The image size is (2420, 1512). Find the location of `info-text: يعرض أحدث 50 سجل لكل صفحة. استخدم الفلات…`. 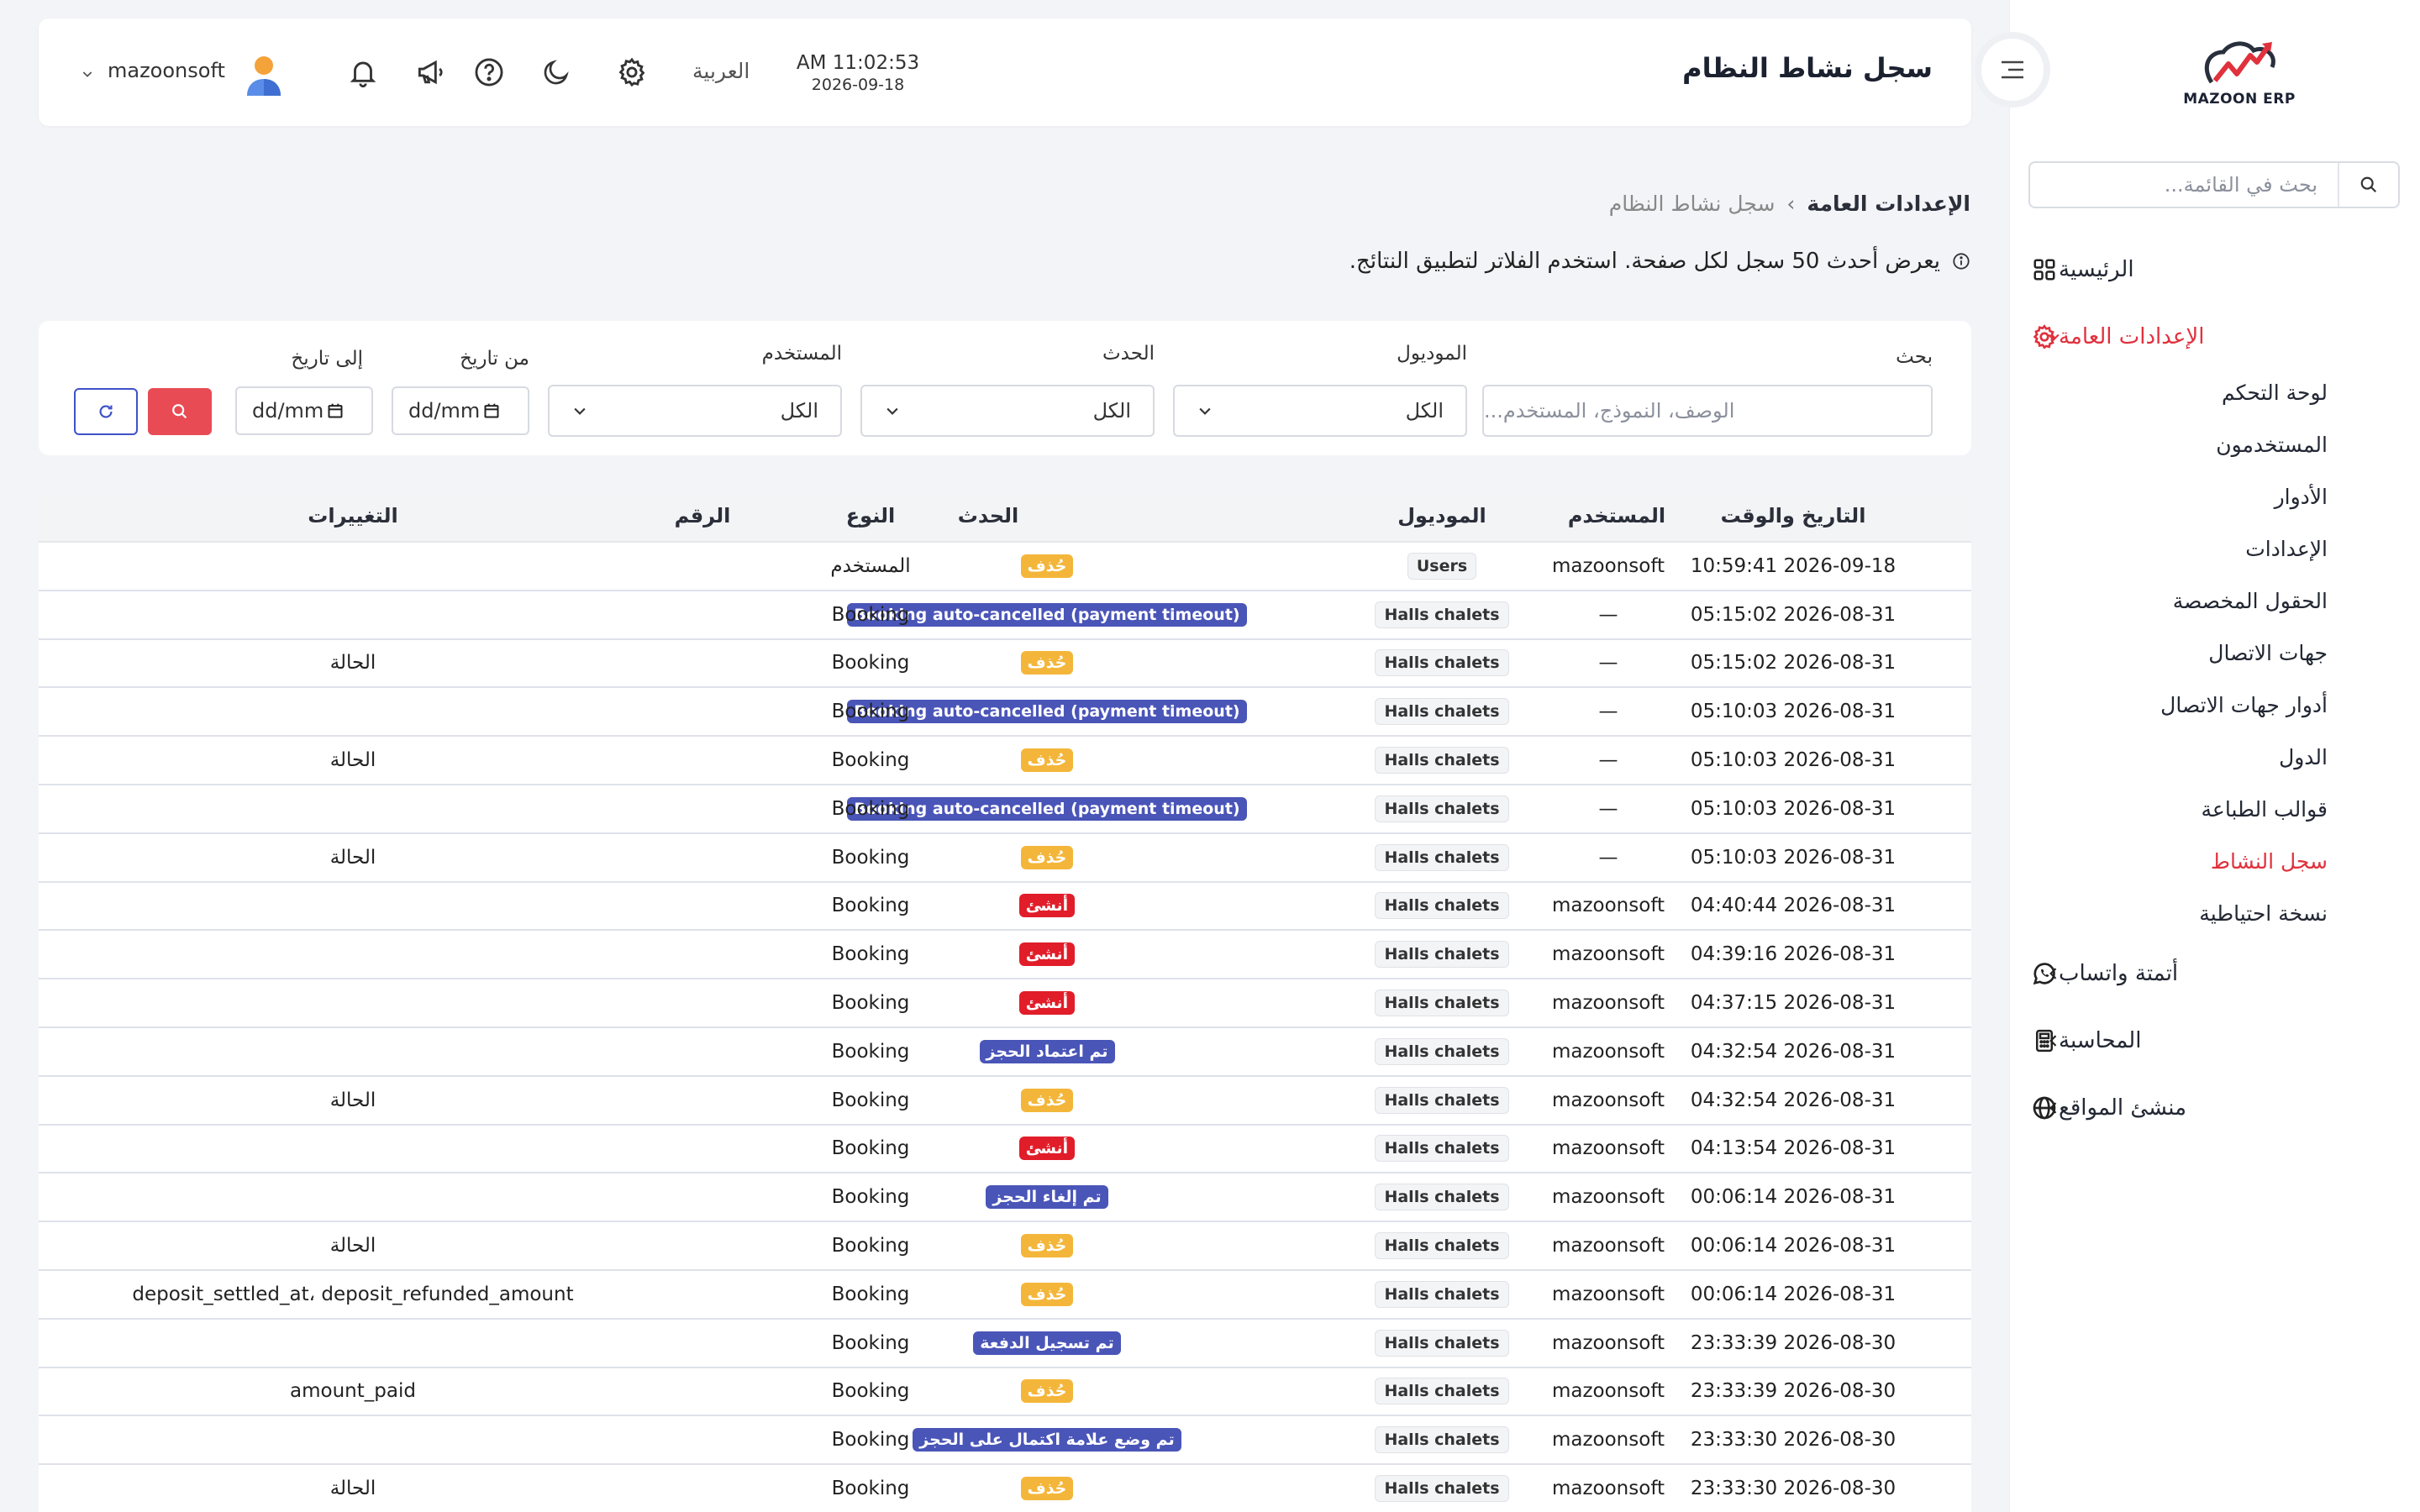

info-text: يعرض أحدث 50 سجل لكل صفحة. استخدم الفلات… is located at coordinates (1645, 261).